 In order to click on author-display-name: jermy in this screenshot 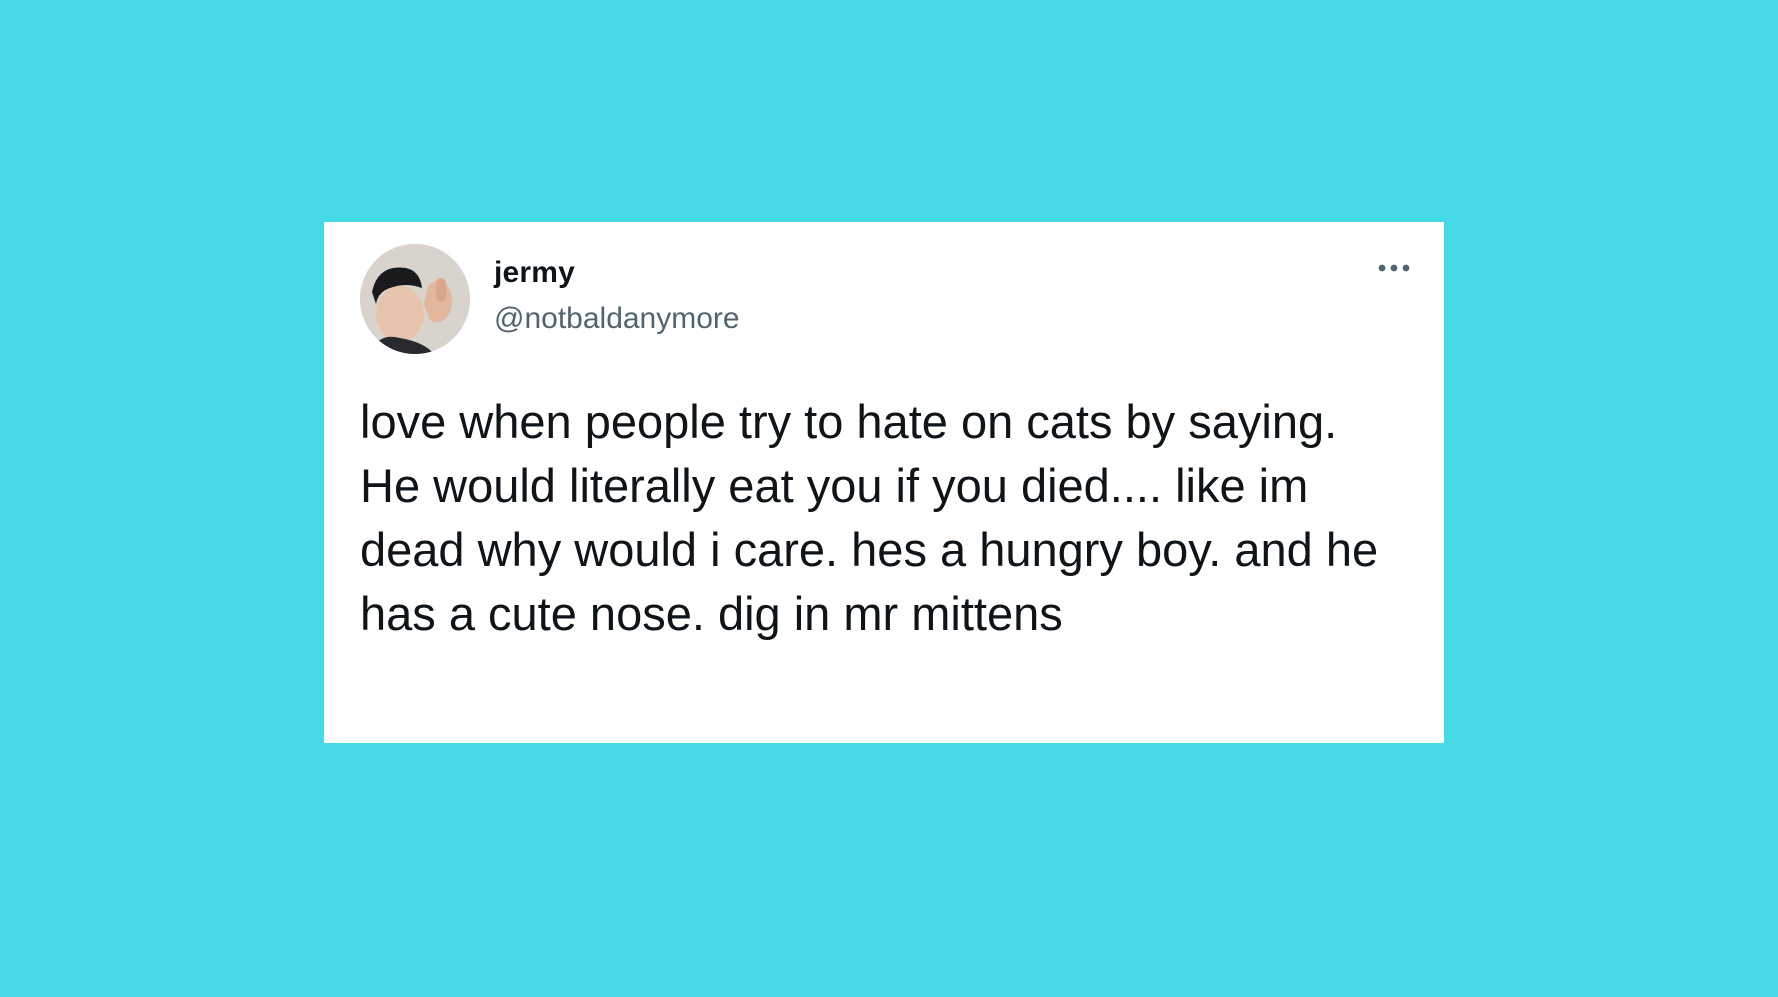, I will do `click(534, 273)`.